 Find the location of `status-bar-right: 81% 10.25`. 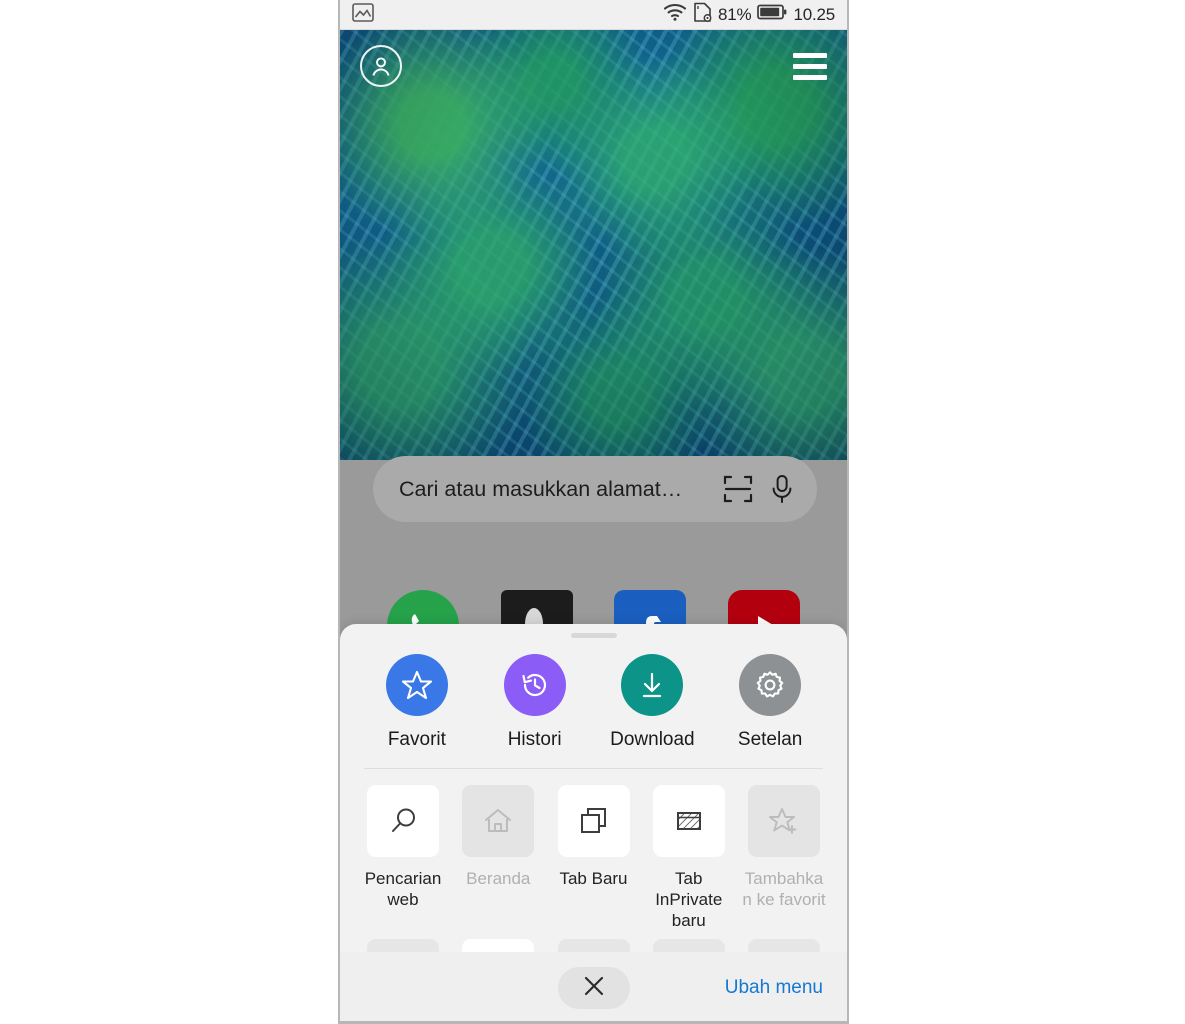

status-bar-right: 81% 10.25 is located at coordinates (749, 15).